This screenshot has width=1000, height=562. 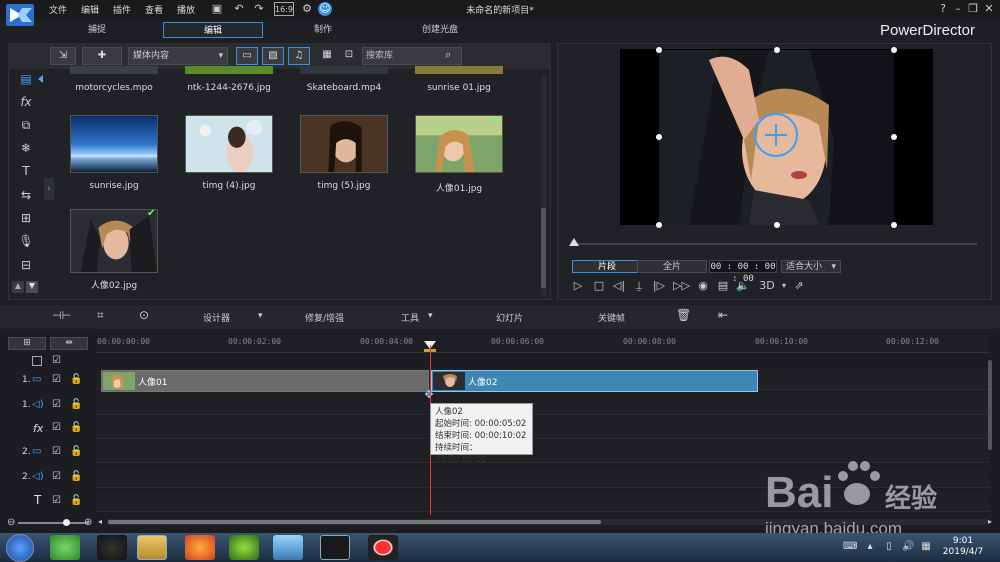 What do you see at coordinates (144, 315) in the screenshot?
I see `menu-circle-icon: ⊙` at bounding box center [144, 315].